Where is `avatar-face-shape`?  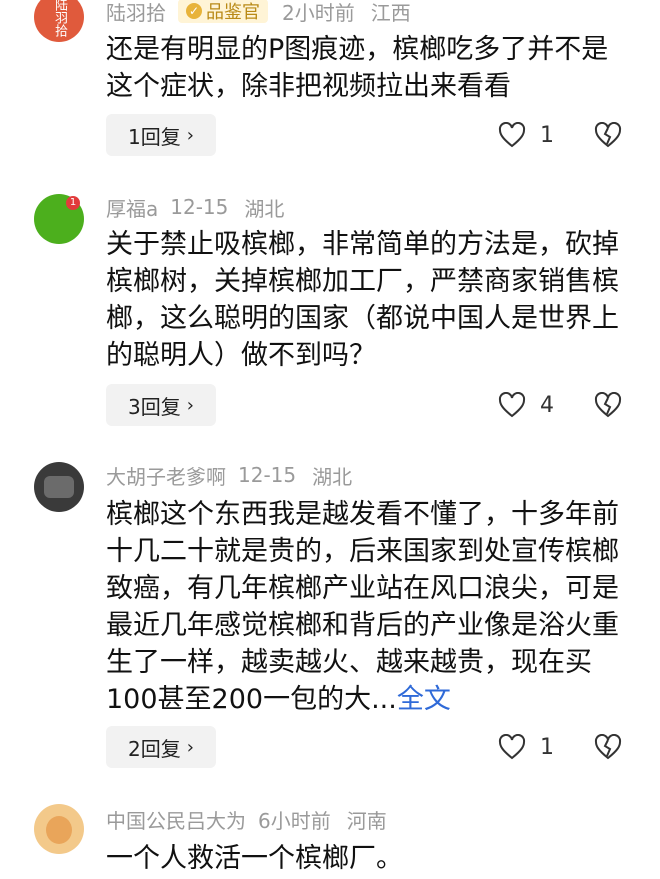 avatar-face-shape is located at coordinates (59, 830).